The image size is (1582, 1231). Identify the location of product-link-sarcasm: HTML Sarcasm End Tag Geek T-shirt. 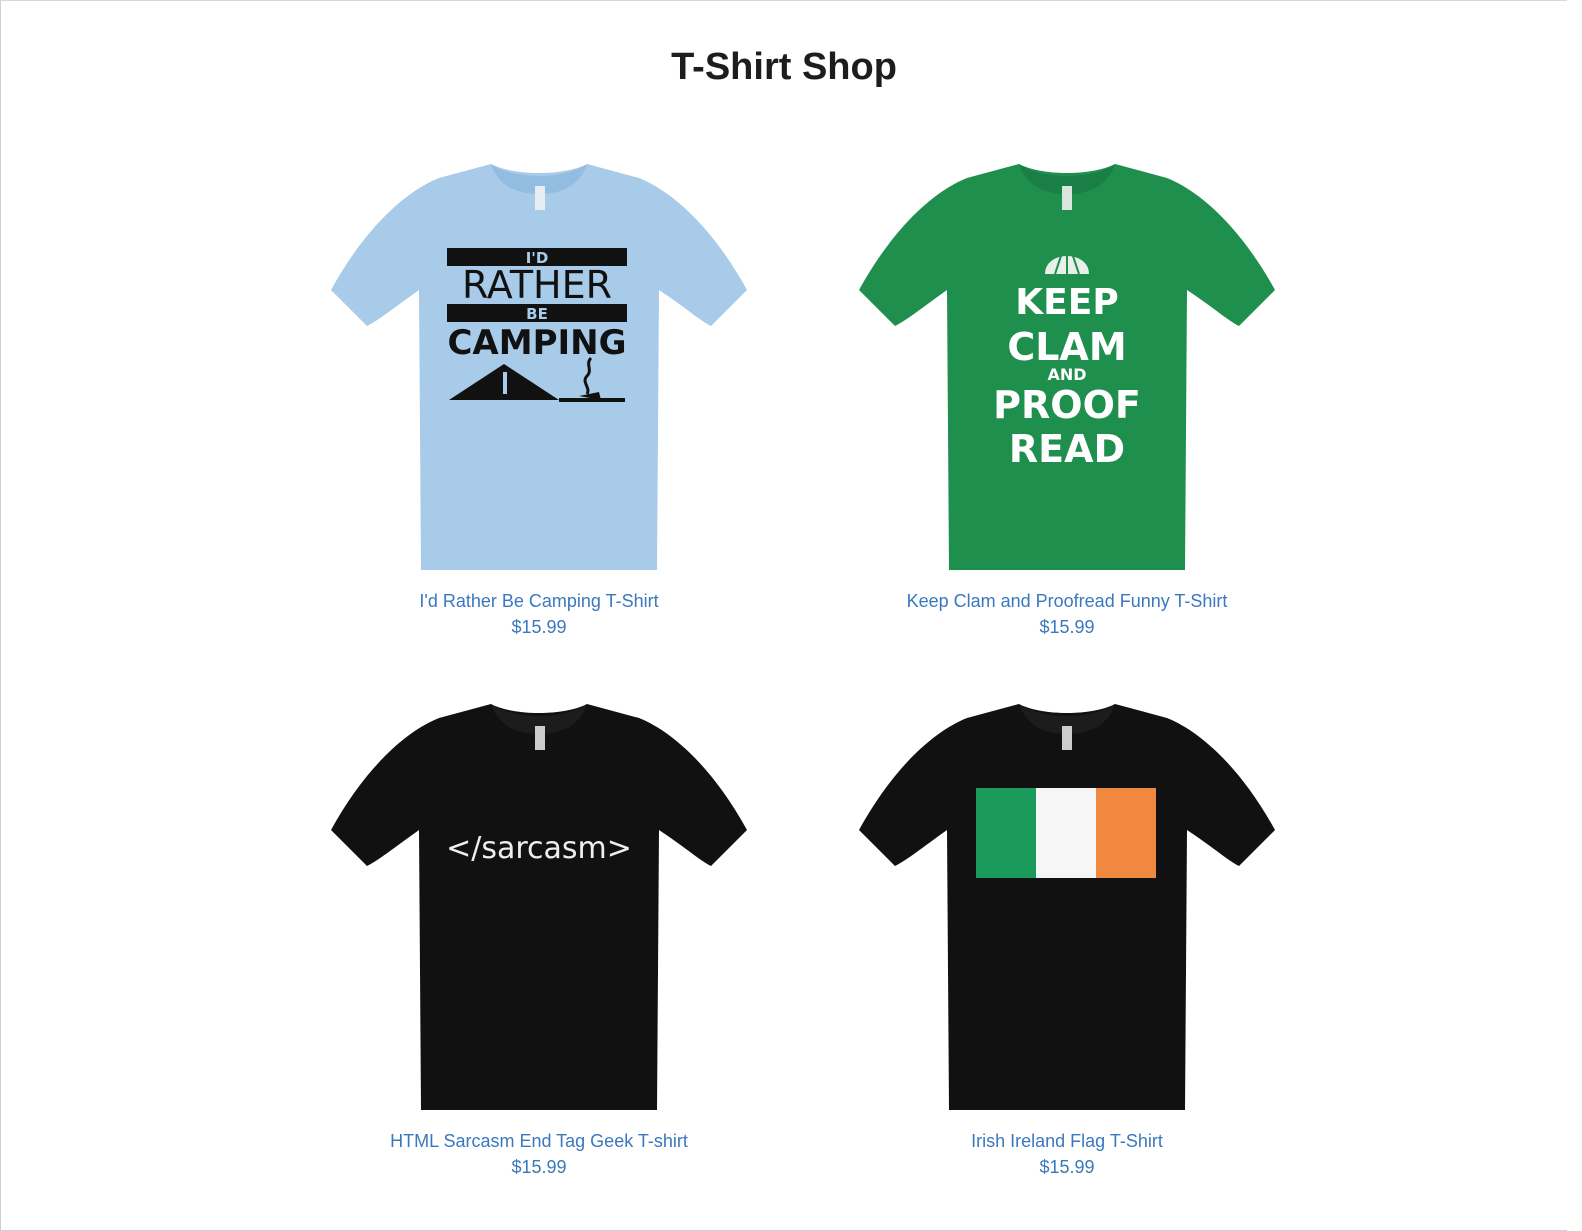
(539, 1141).